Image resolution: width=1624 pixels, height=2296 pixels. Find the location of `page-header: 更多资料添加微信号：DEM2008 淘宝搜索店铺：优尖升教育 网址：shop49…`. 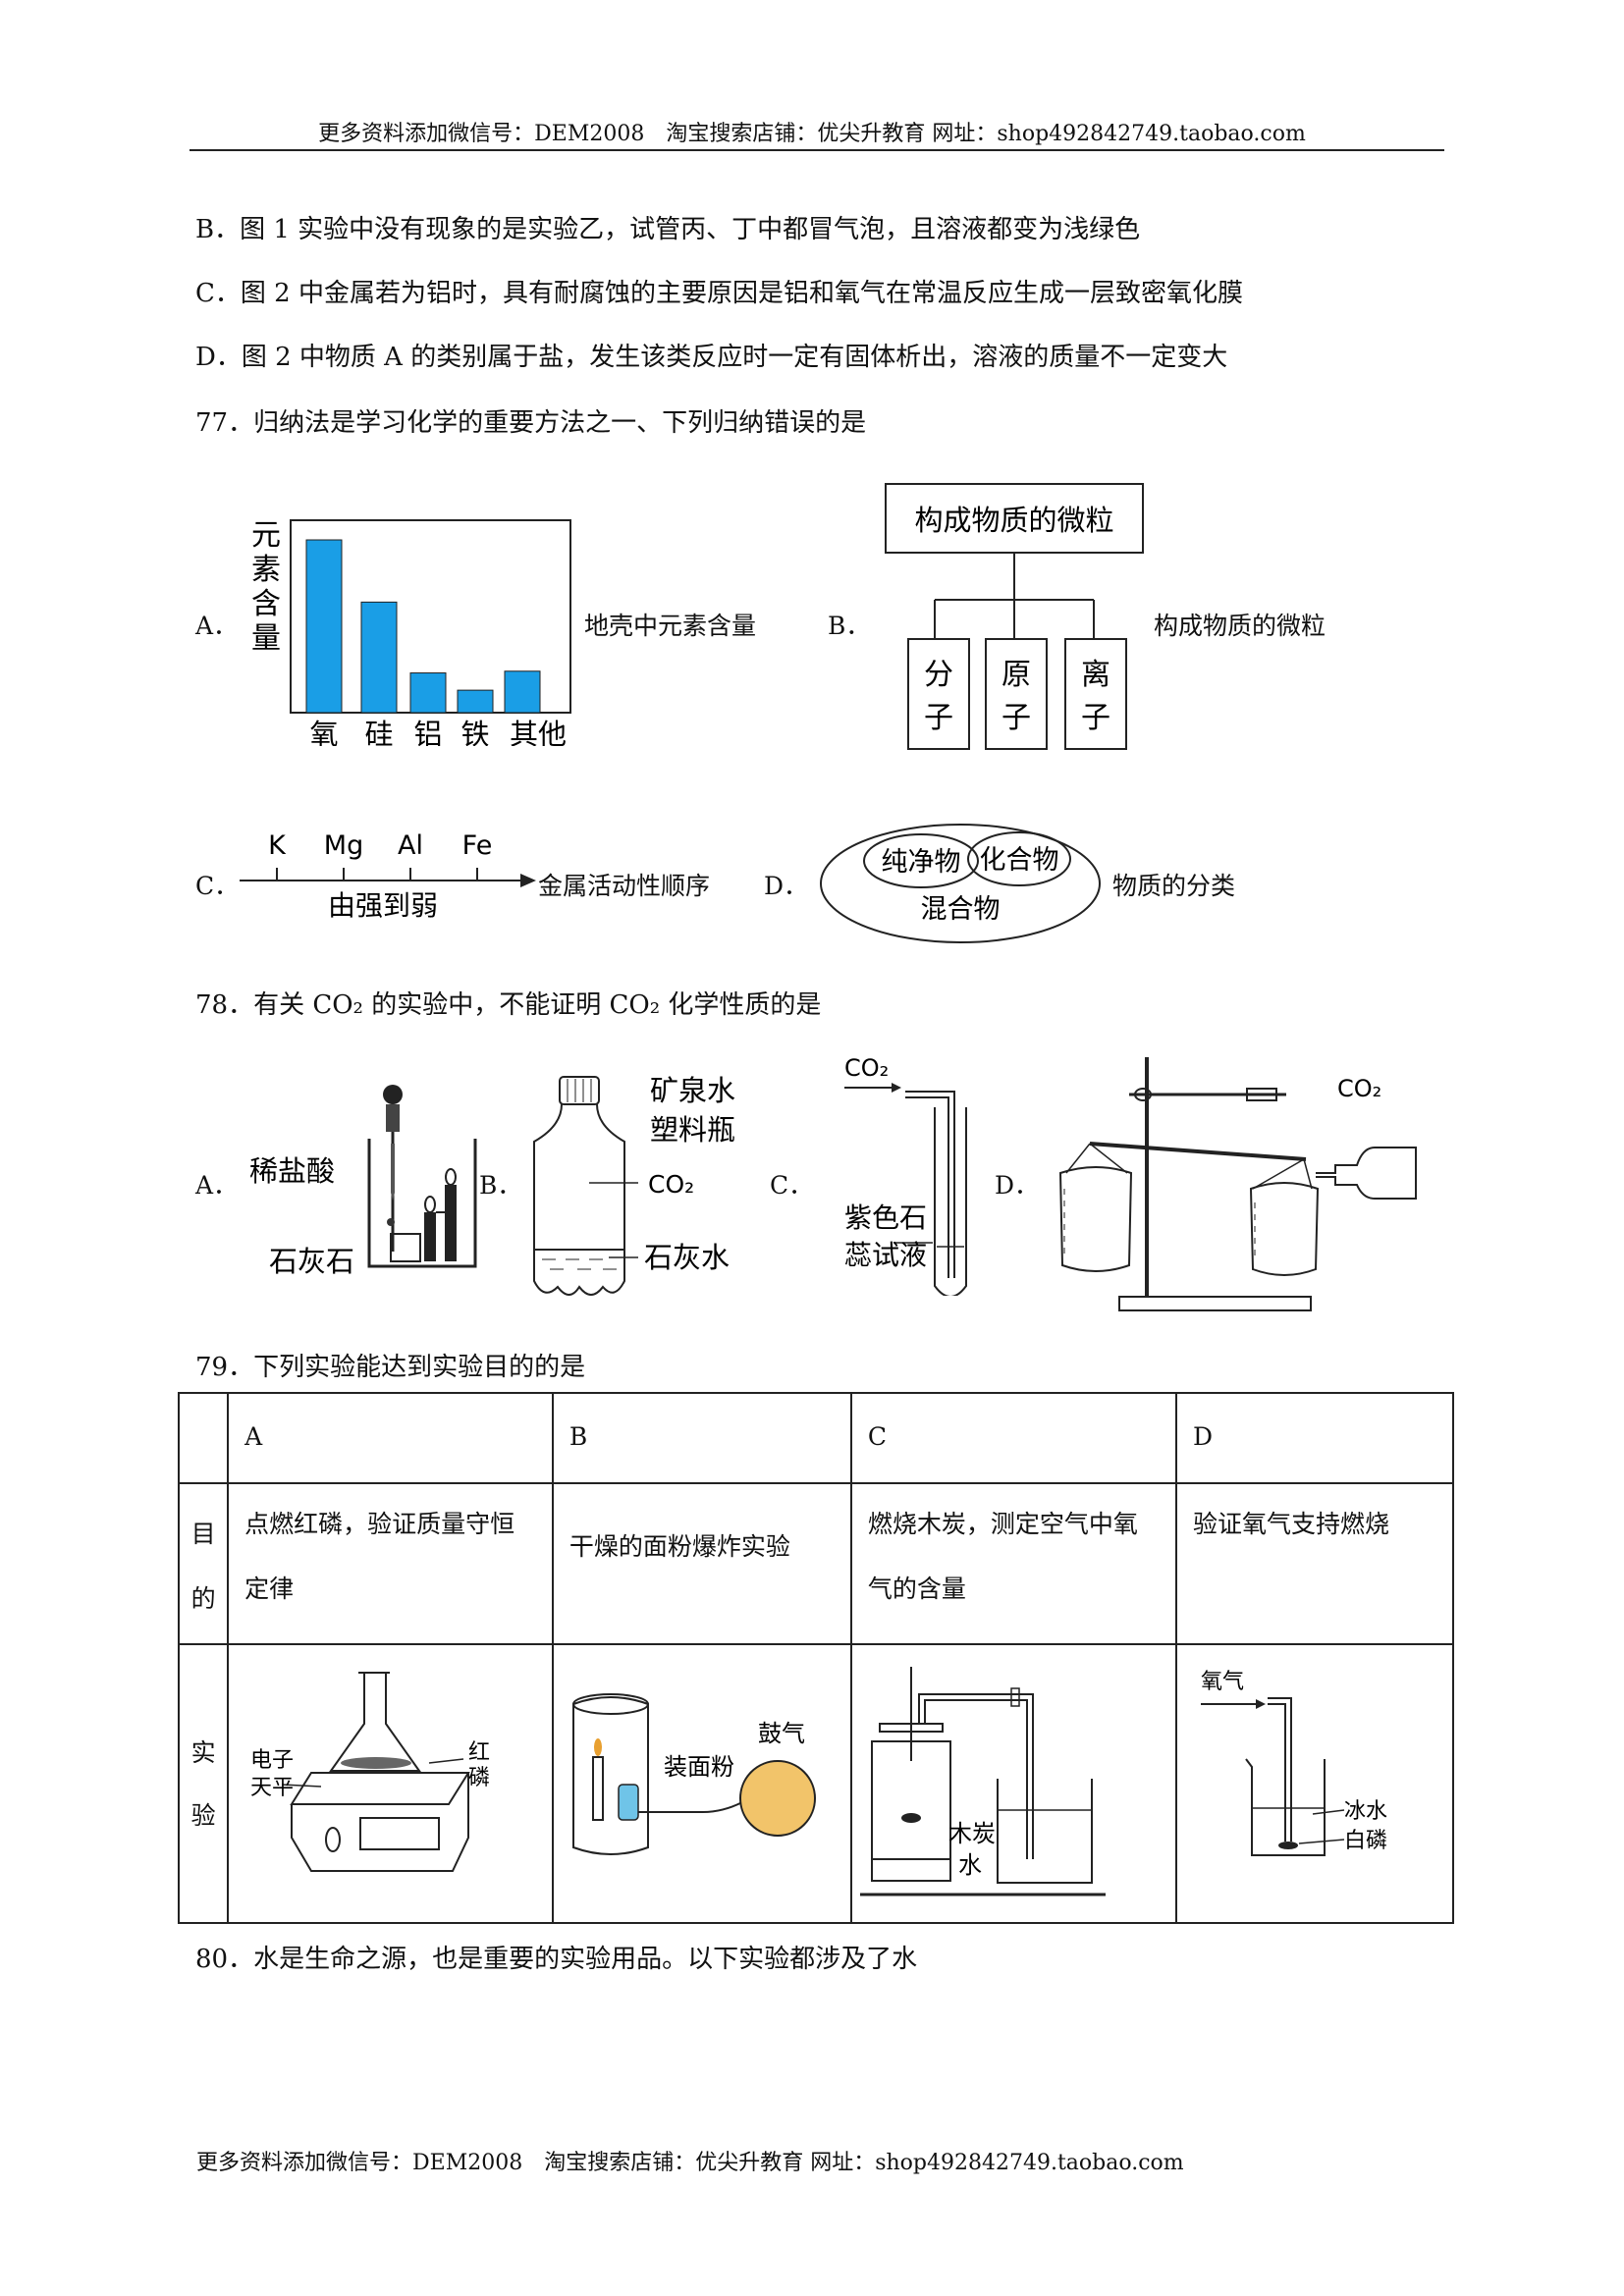

page-header: 更多资料添加微信号：DEM2008 淘宝搜索店铺：优尖升教育 网址：shop49… is located at coordinates (812, 134).